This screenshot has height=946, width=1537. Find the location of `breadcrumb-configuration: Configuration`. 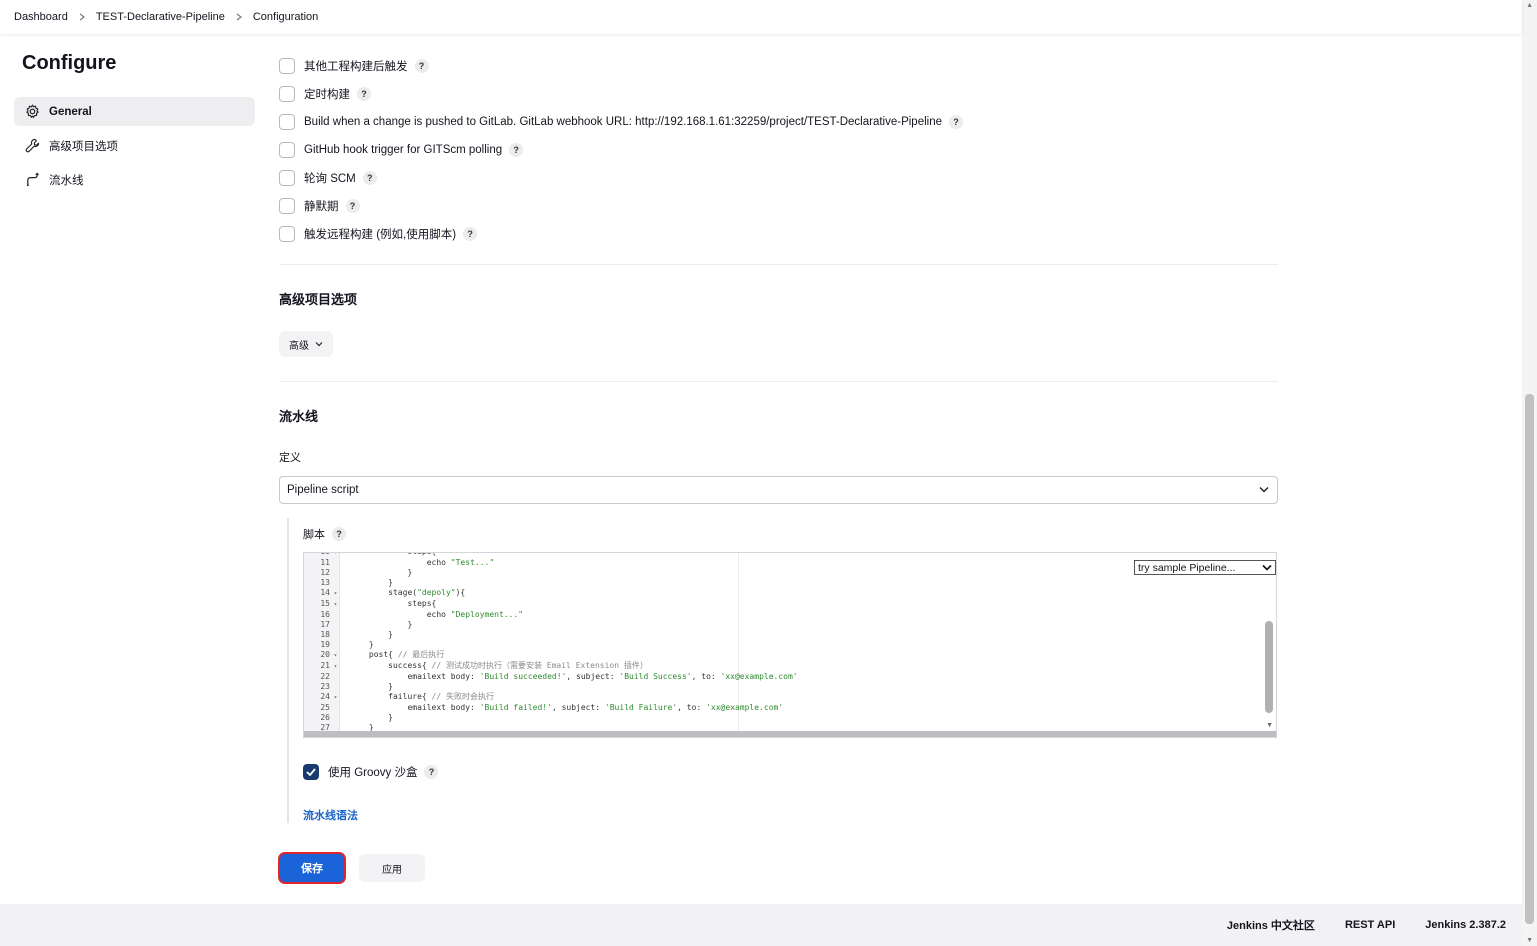

breadcrumb-configuration: Configuration is located at coordinates (285, 17).